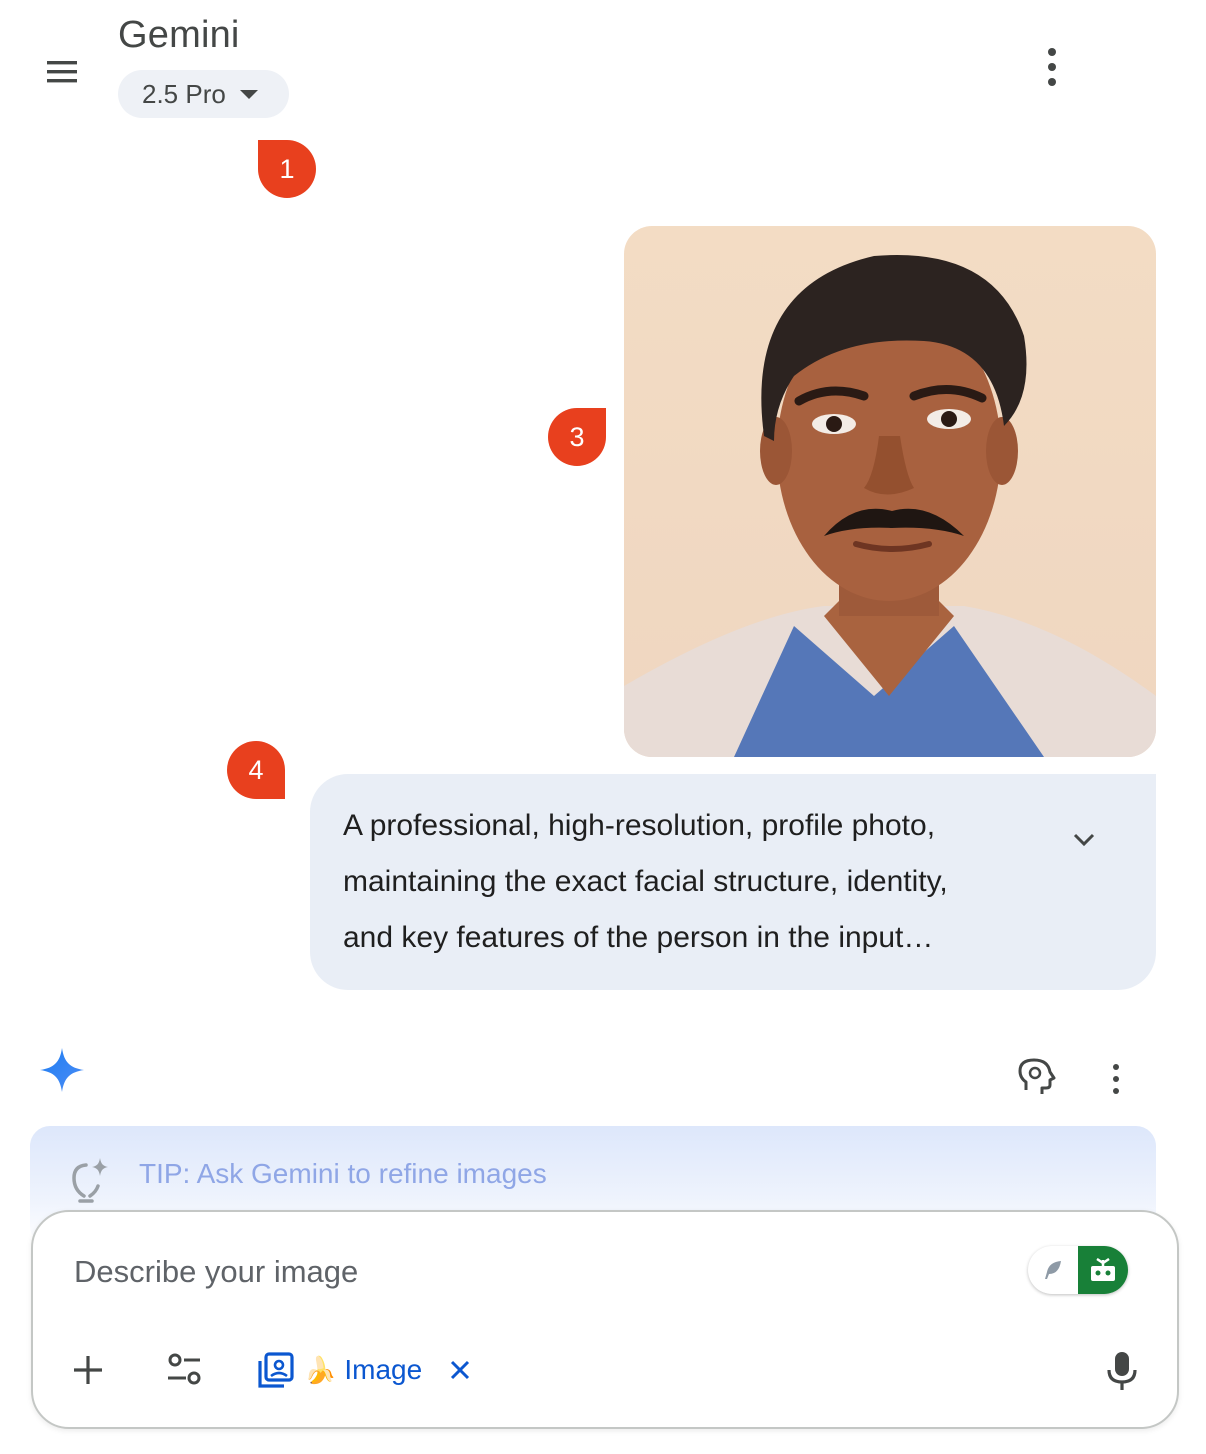 The image size is (1206, 1454). I want to click on more-options-button, so click(1052, 67).